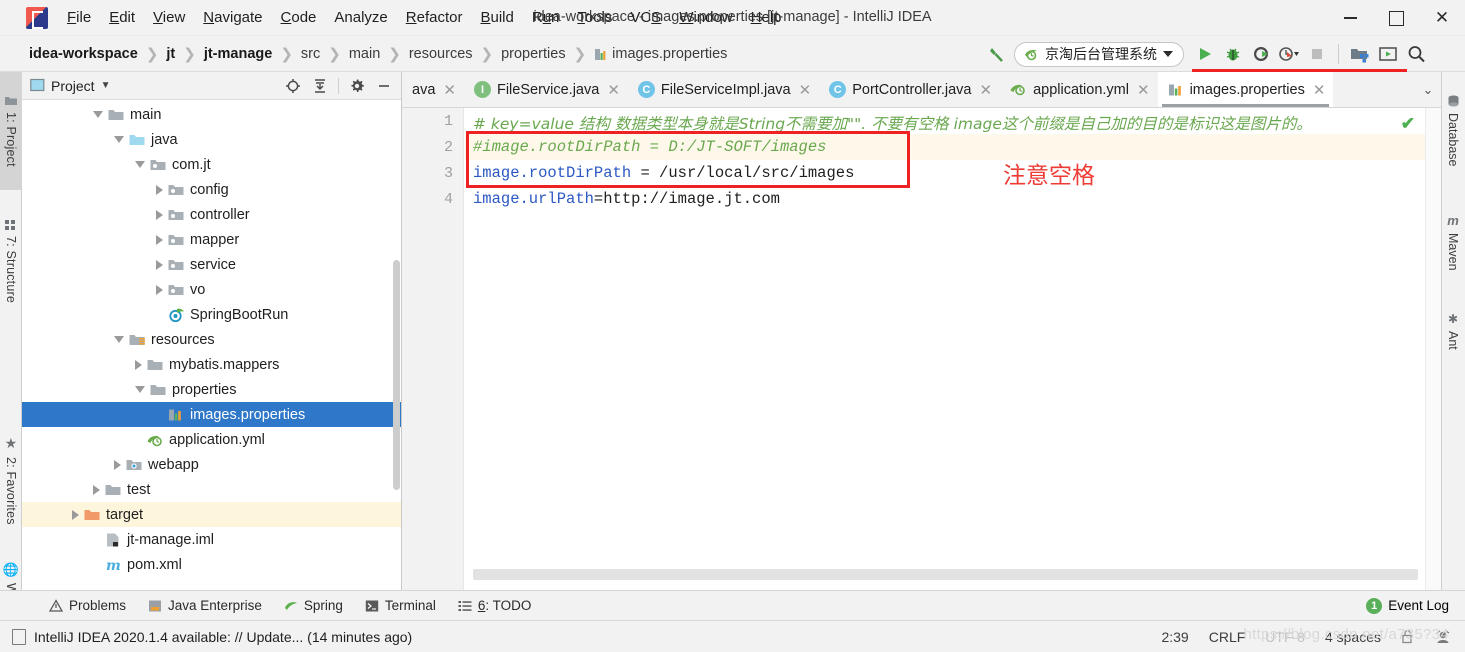 This screenshot has width=1465, height=652. I want to click on tree-node-mybatis-mappers: mybatis.mappers, so click(211, 364).